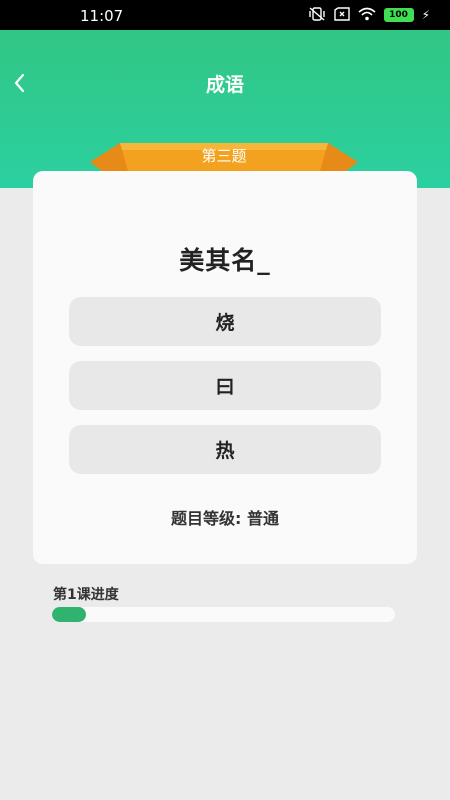 The width and height of the screenshot is (450, 800). Describe the element at coordinates (225, 518) in the screenshot. I see `question-level: 题目等级: 普通` at that location.